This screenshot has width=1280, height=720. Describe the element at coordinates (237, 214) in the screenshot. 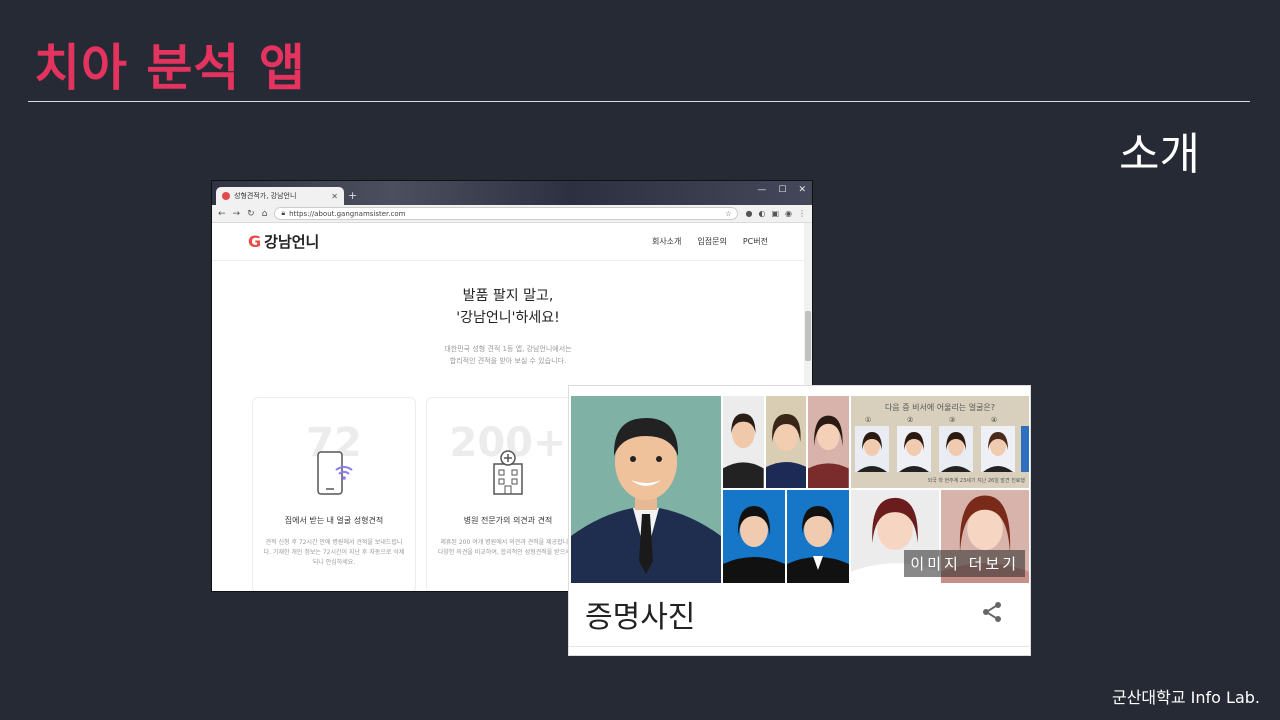

I see `forward-icon: →` at that location.